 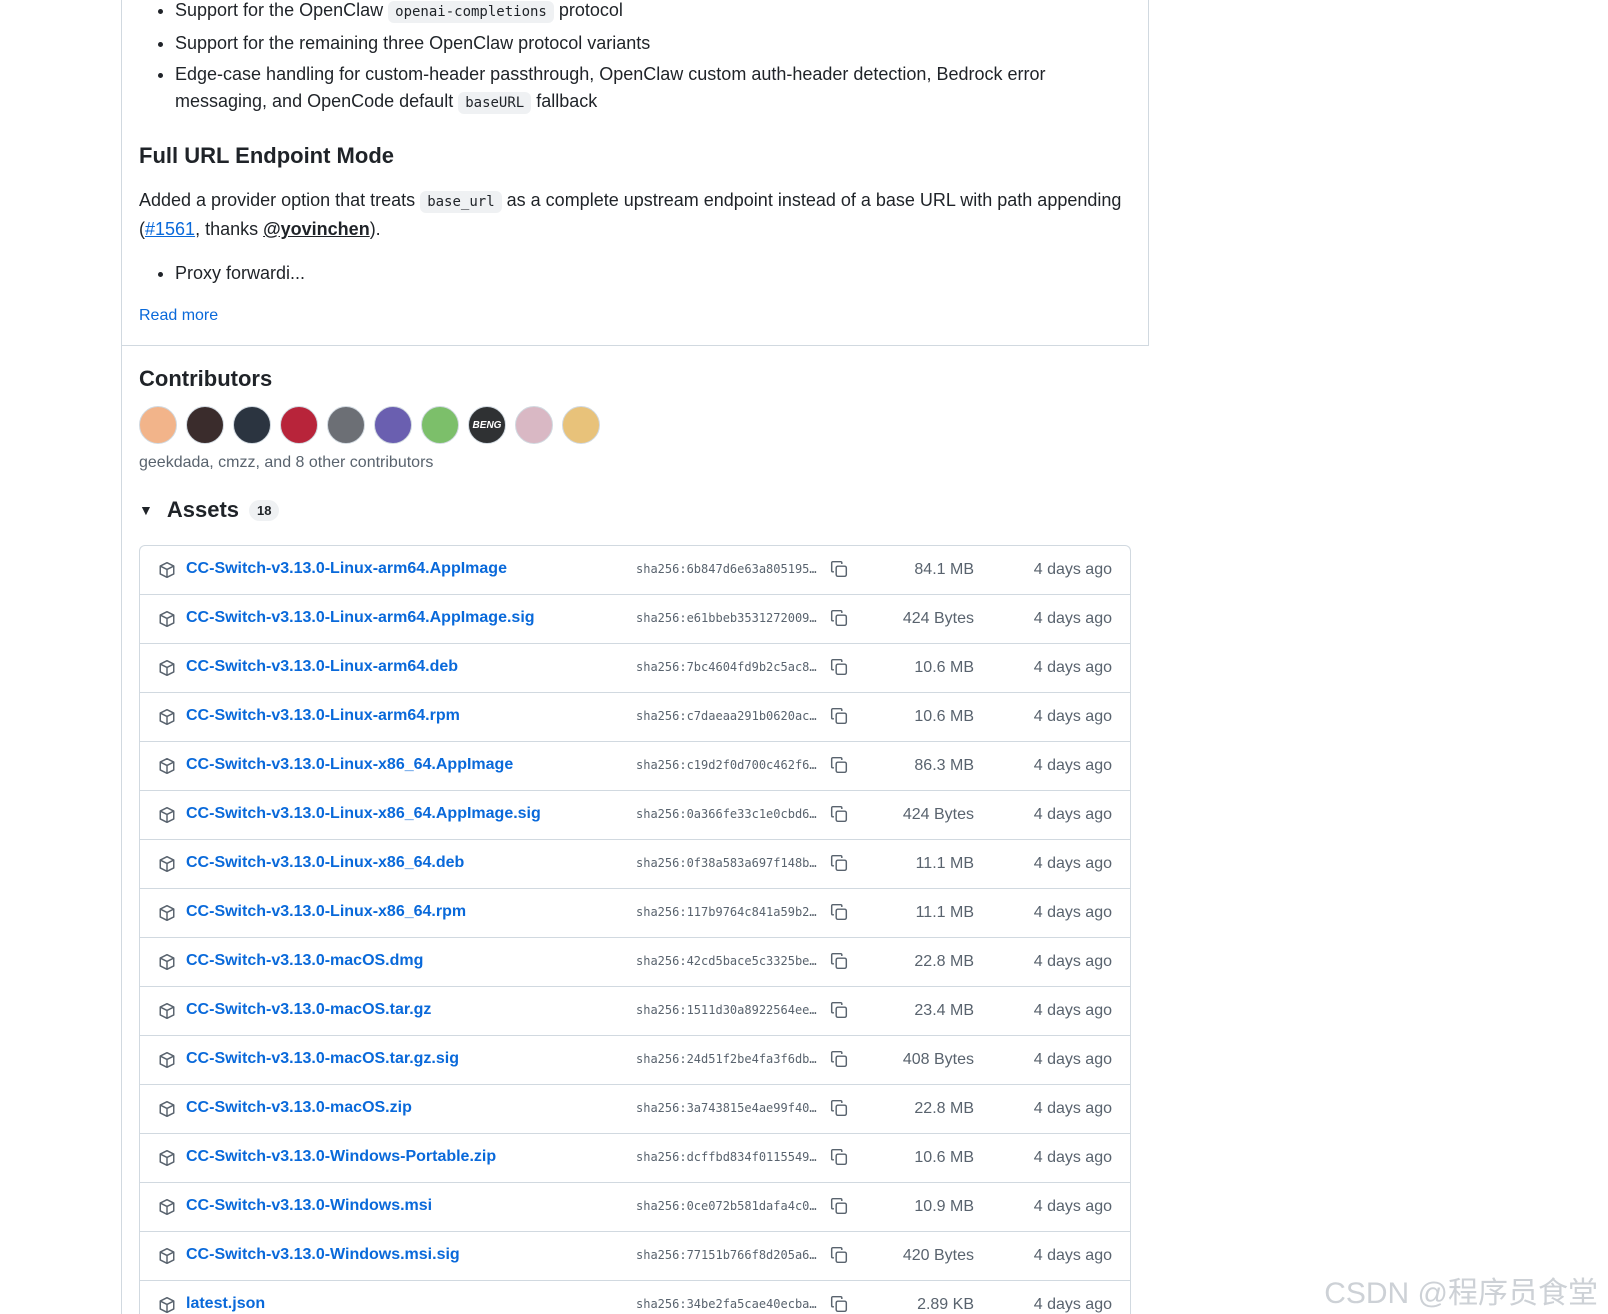 What do you see at coordinates (316, 229) in the screenshot?
I see `user-mention-link: @yovinchen` at bounding box center [316, 229].